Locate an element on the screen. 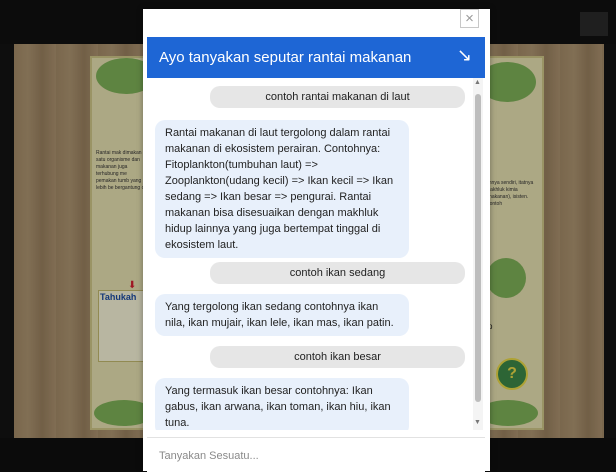 This screenshot has height=472, width=616. chat-header: Ayo tanyakan seputar rantai makanan ↘ is located at coordinates (316, 57).